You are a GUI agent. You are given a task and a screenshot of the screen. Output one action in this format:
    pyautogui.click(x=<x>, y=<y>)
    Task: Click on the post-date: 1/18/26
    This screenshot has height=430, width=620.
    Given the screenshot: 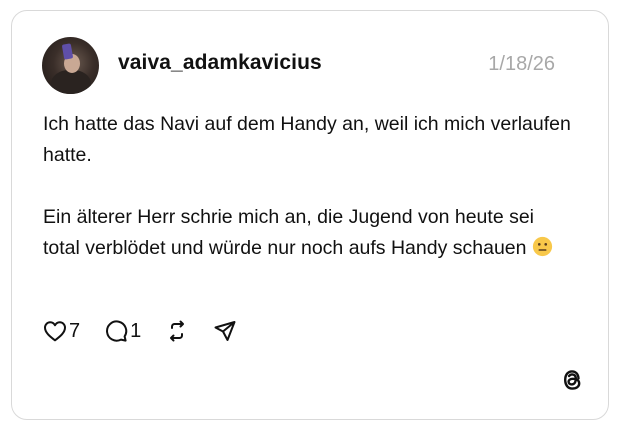 What is the action you would take?
    pyautogui.click(x=521, y=64)
    